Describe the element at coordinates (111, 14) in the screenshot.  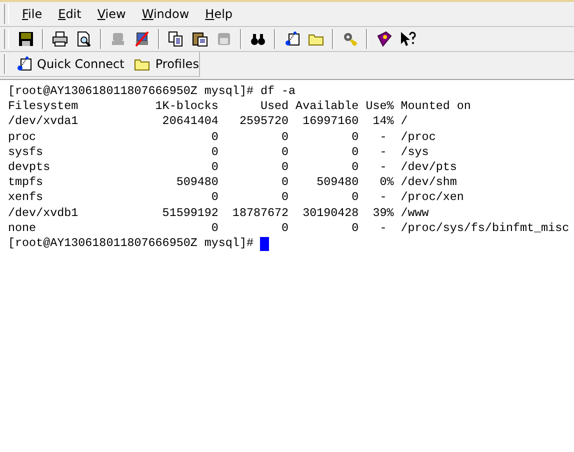
I see `menu-item: View` at that location.